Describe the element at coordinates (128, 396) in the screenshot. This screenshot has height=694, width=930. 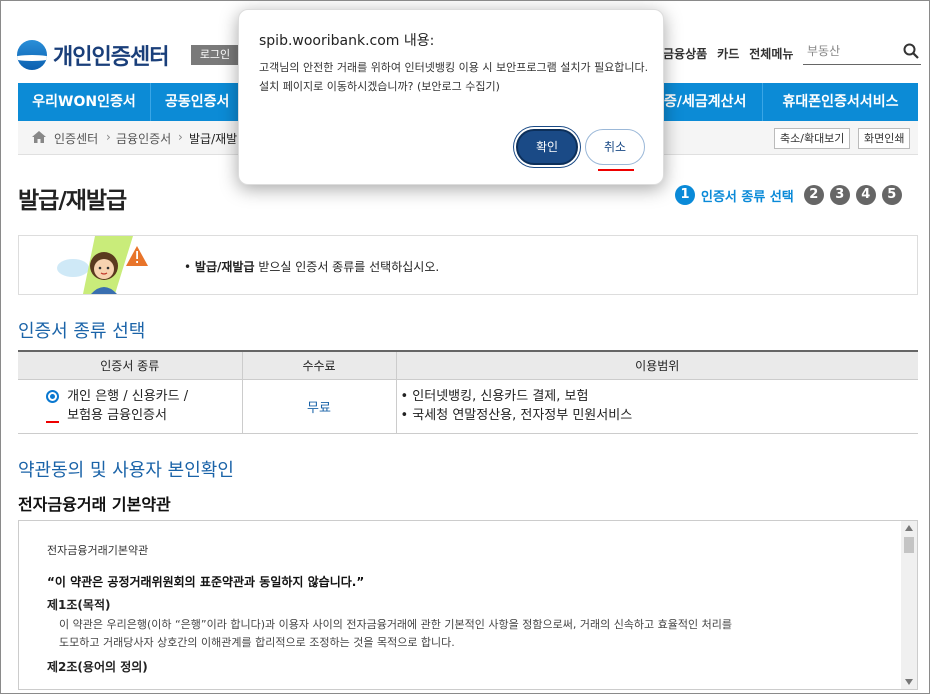
I see `cert-type-line1: 개인 은행 / 신용카드 /` at that location.